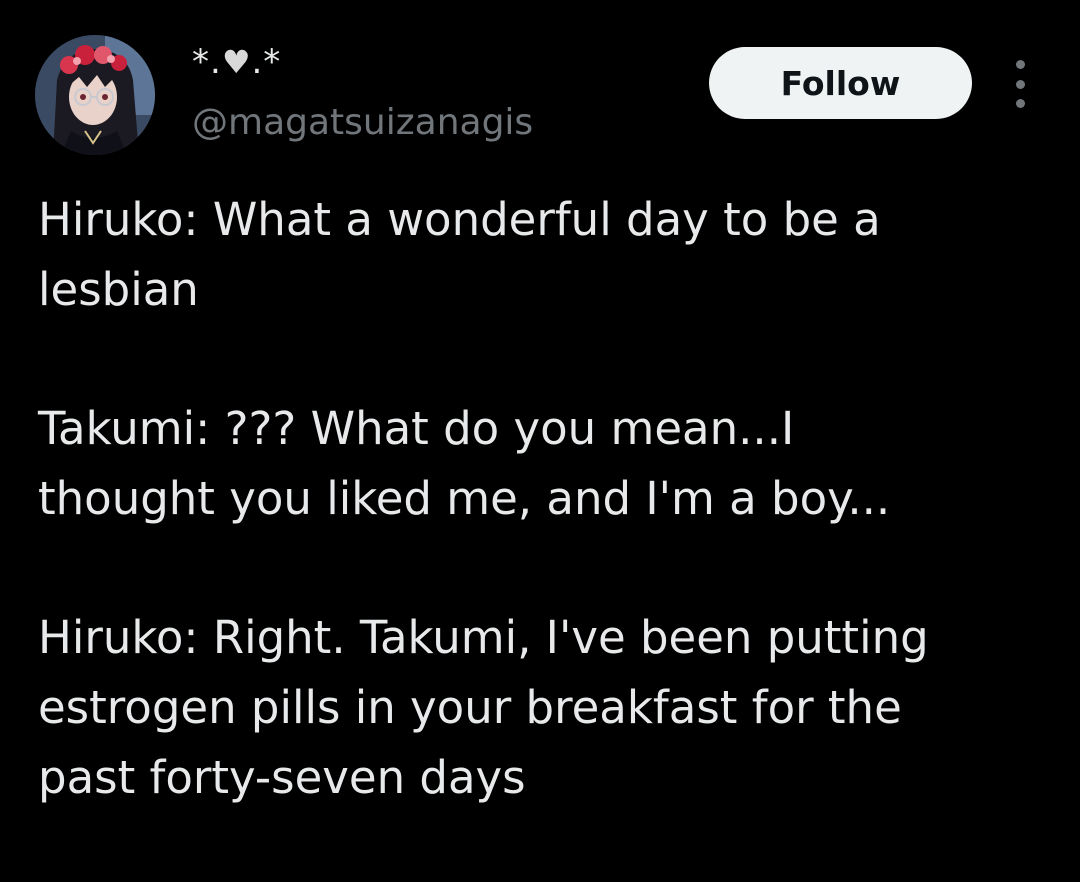 The image size is (1080, 882). What do you see at coordinates (470, 707) in the screenshot?
I see `post-line: estrogen pills in your breakfast for the` at bounding box center [470, 707].